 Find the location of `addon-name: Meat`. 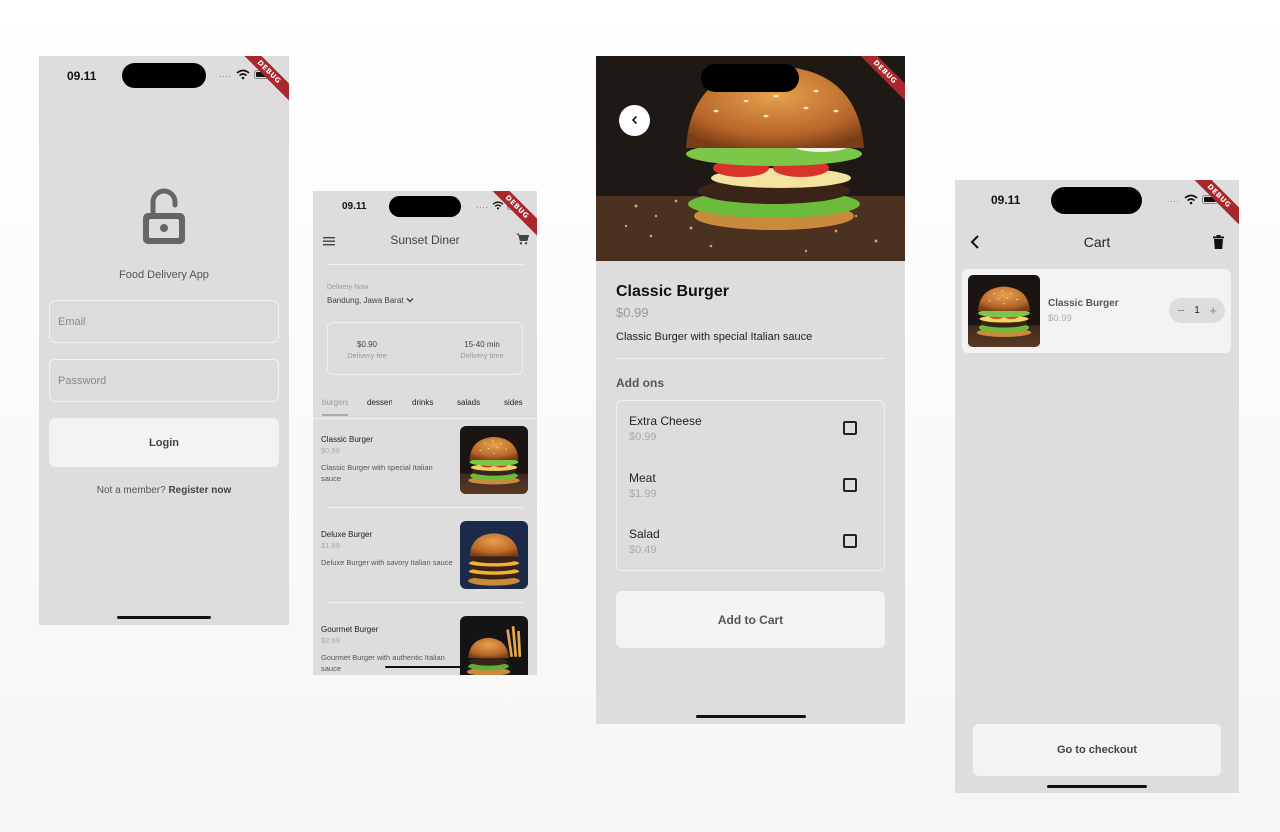

addon-name: Meat is located at coordinates (642, 478).